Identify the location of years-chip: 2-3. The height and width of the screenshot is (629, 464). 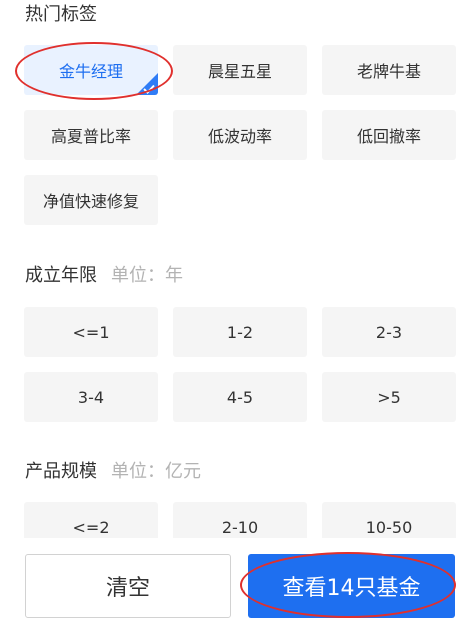
(389, 332).